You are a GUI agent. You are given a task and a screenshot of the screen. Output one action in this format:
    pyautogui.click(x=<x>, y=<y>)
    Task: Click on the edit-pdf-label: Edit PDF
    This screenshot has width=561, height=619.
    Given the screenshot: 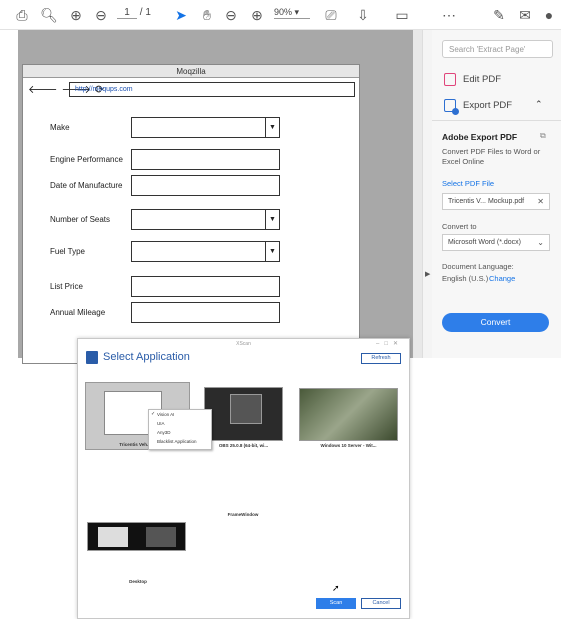 What is the action you would take?
    pyautogui.click(x=482, y=79)
    